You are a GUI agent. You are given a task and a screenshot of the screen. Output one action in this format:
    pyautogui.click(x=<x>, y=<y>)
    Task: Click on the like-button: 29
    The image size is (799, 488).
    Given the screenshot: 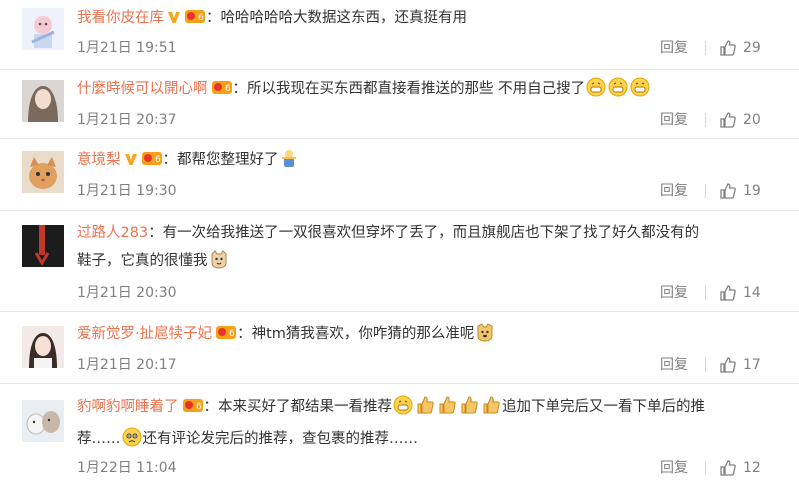 What is the action you would take?
    pyautogui.click(x=746, y=48)
    